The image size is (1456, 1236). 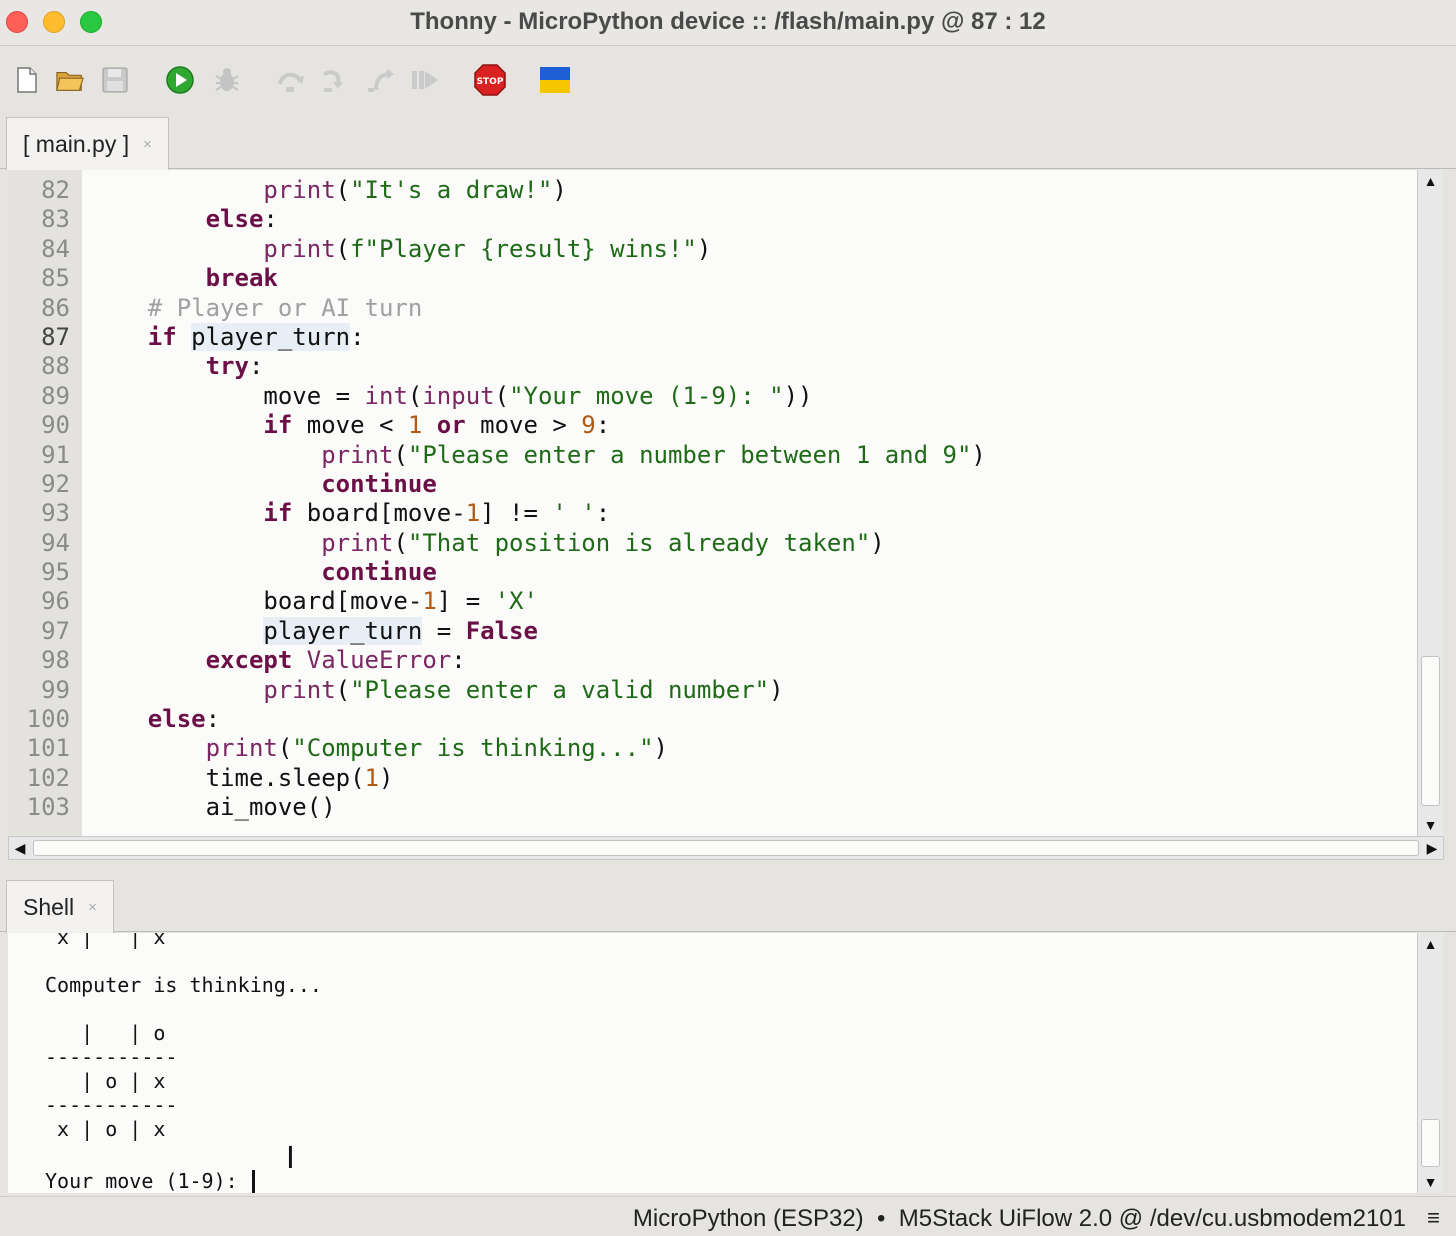 What do you see at coordinates (183, 1181) in the screenshot?
I see `shell-prompt-line: Your move (1-9):` at bounding box center [183, 1181].